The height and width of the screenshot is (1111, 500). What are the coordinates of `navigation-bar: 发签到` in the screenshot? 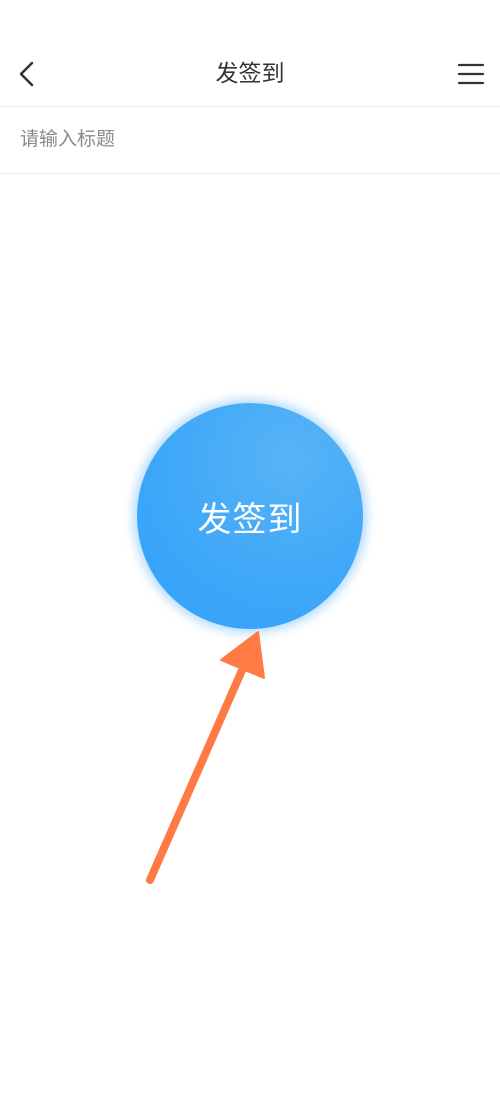 It's located at (250, 74).